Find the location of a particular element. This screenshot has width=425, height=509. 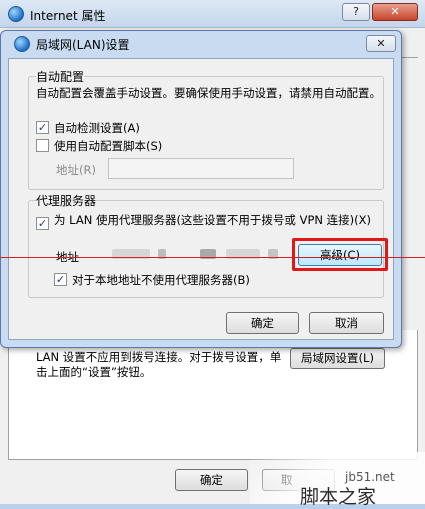

proxy-address-input is located at coordinates (201, 254).